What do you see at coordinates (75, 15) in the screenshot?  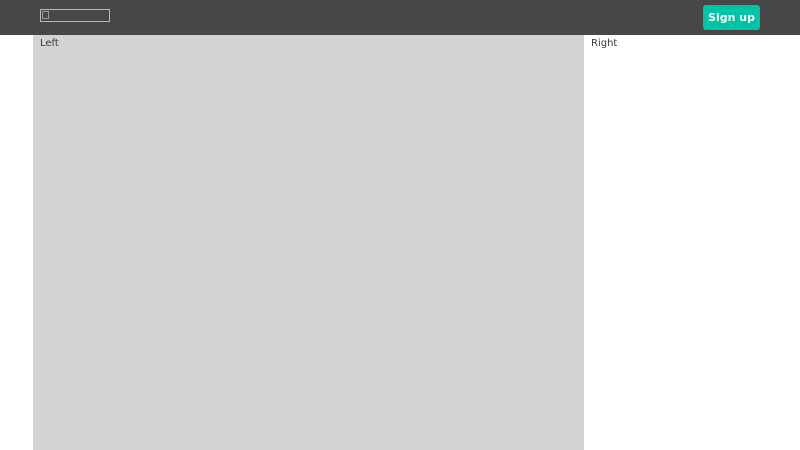 I see `logo-image` at bounding box center [75, 15].